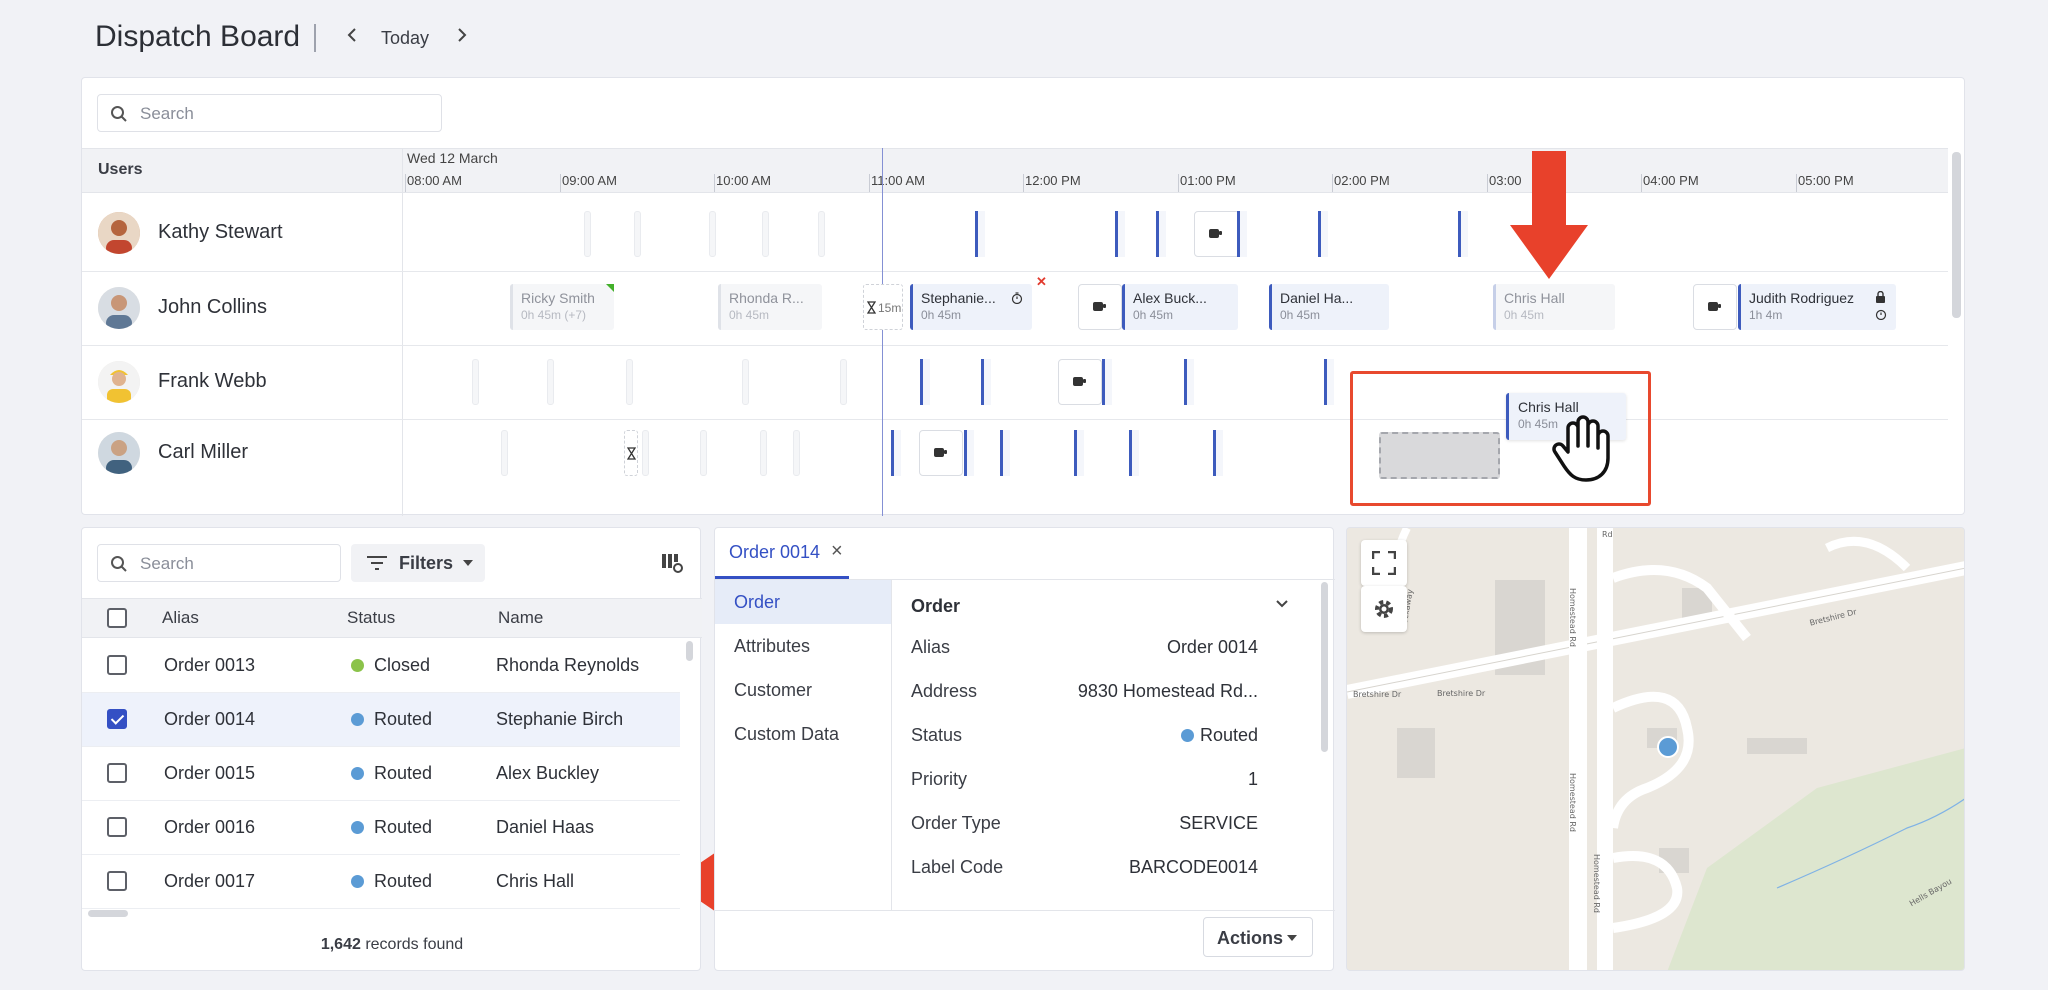  Describe the element at coordinates (1329, 307) in the screenshot. I see `event-daniel-haas: Daniel Ha... 0h 45m` at that location.